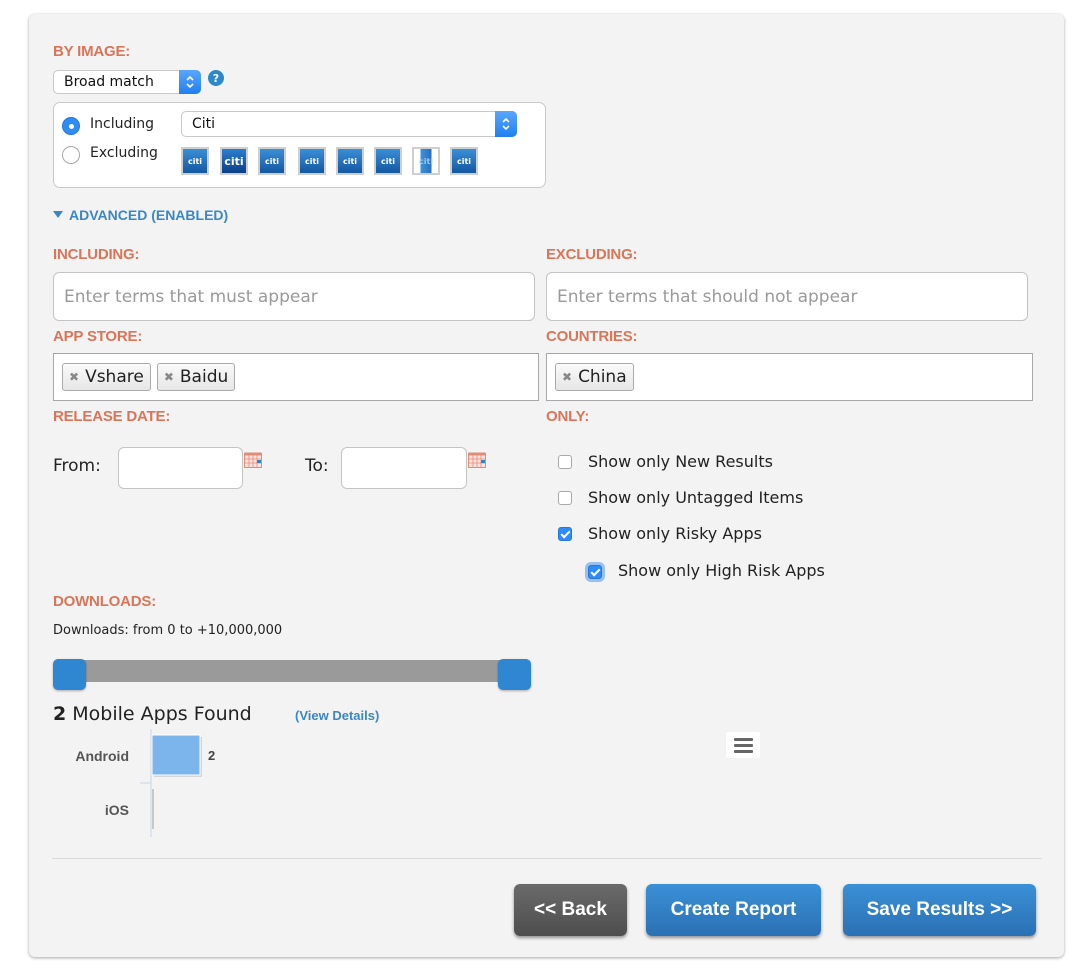 This screenshot has width=1089, height=974. Describe the element at coordinates (547, 858) in the screenshot. I see `divider` at that location.